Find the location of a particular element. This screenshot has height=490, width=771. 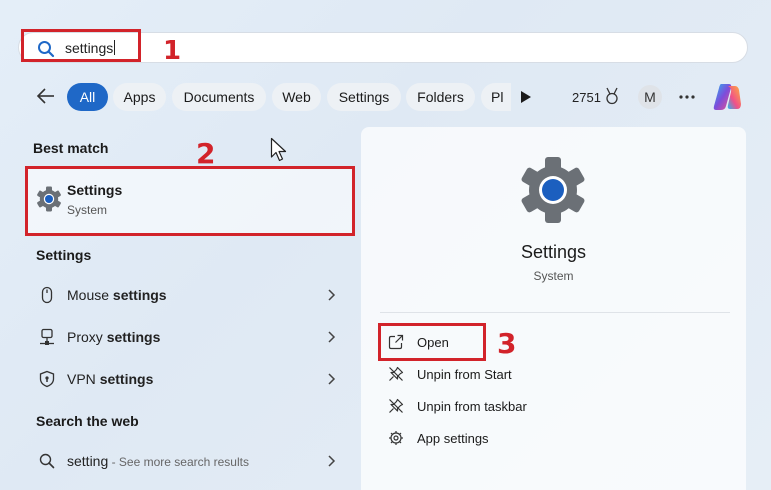

search-icon is located at coordinates (47, 461).